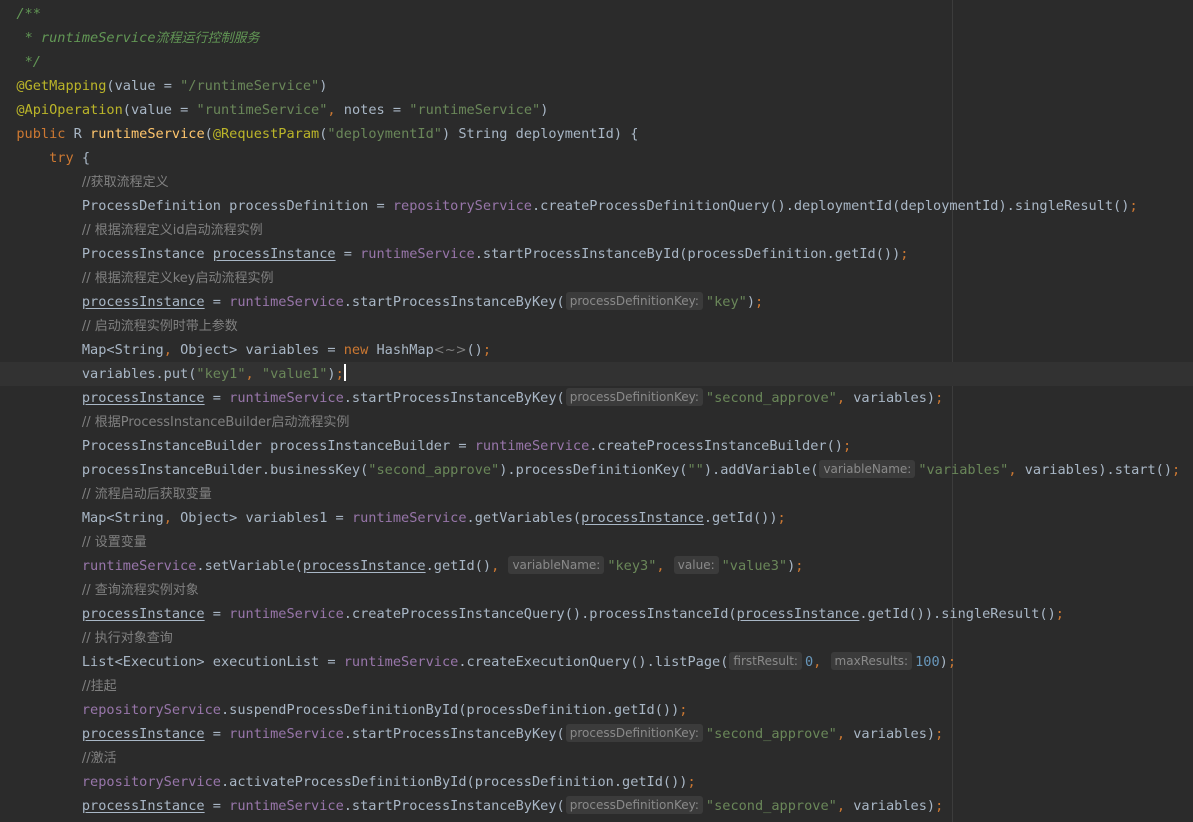 The width and height of the screenshot is (1193, 822). What do you see at coordinates (207, 38) in the screenshot?
I see `doc-comment: 流程运行控制服务` at bounding box center [207, 38].